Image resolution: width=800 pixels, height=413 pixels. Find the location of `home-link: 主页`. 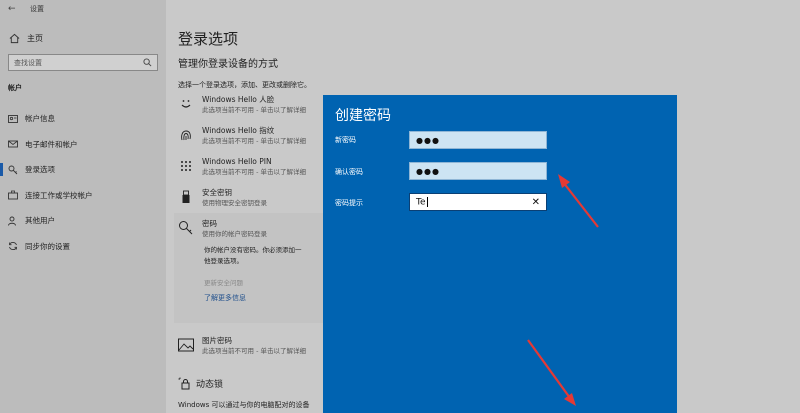

home-link: 主页 is located at coordinates (25, 38).